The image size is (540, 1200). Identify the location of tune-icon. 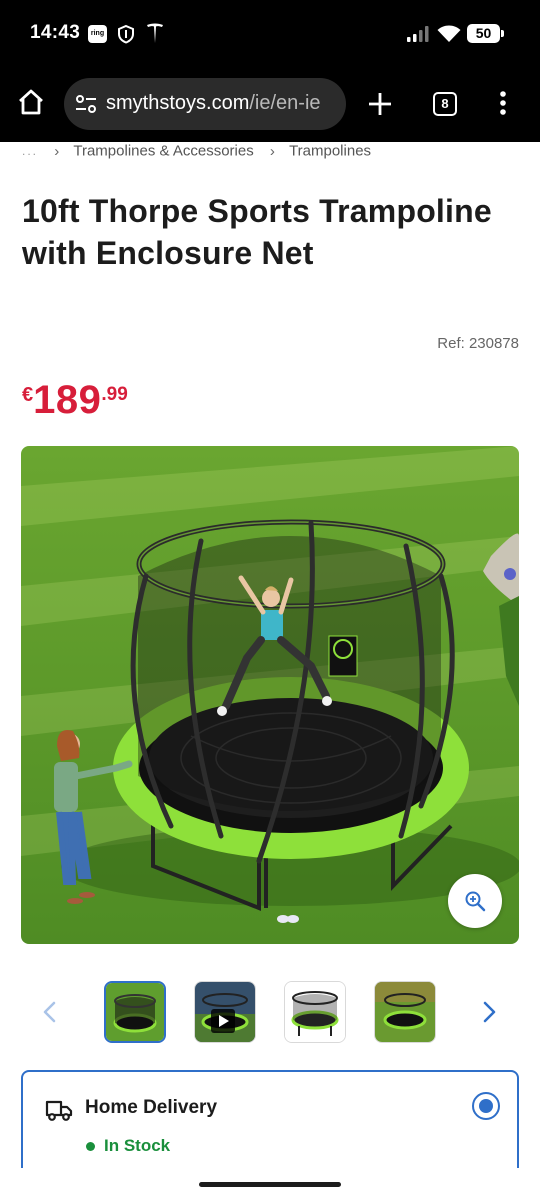
(86, 104).